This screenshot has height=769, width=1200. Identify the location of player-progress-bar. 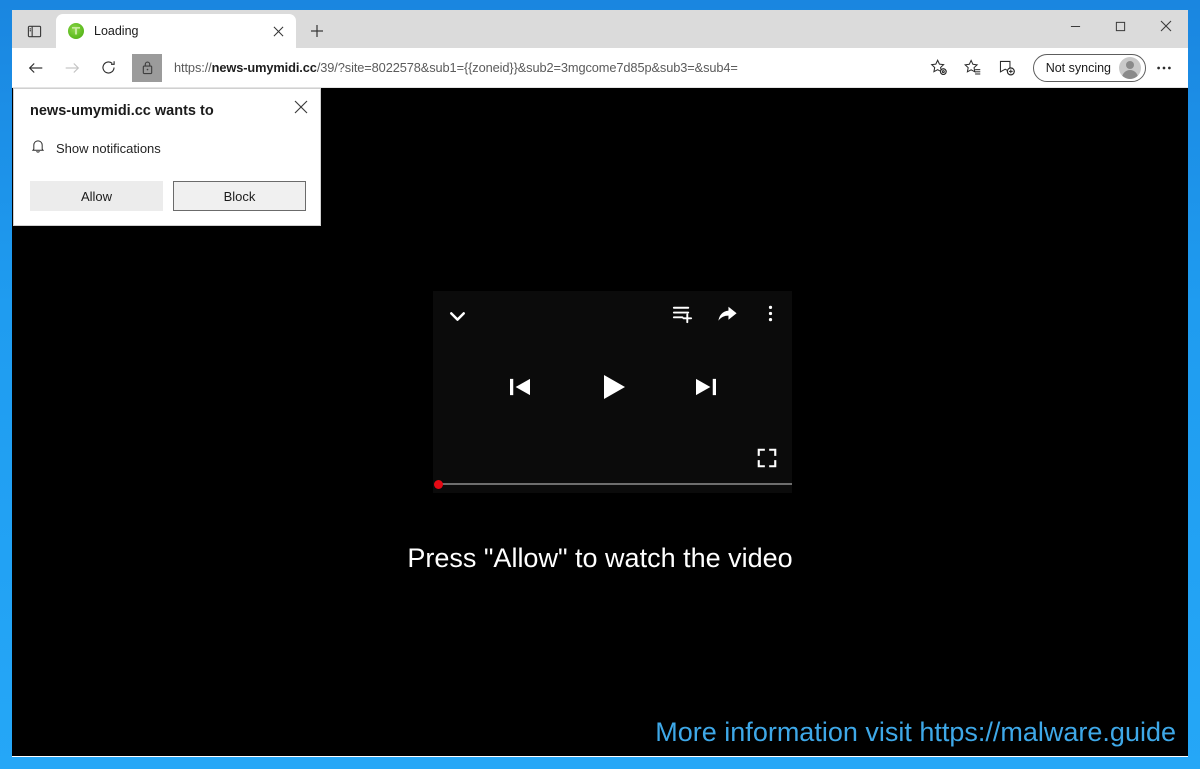
(612, 484).